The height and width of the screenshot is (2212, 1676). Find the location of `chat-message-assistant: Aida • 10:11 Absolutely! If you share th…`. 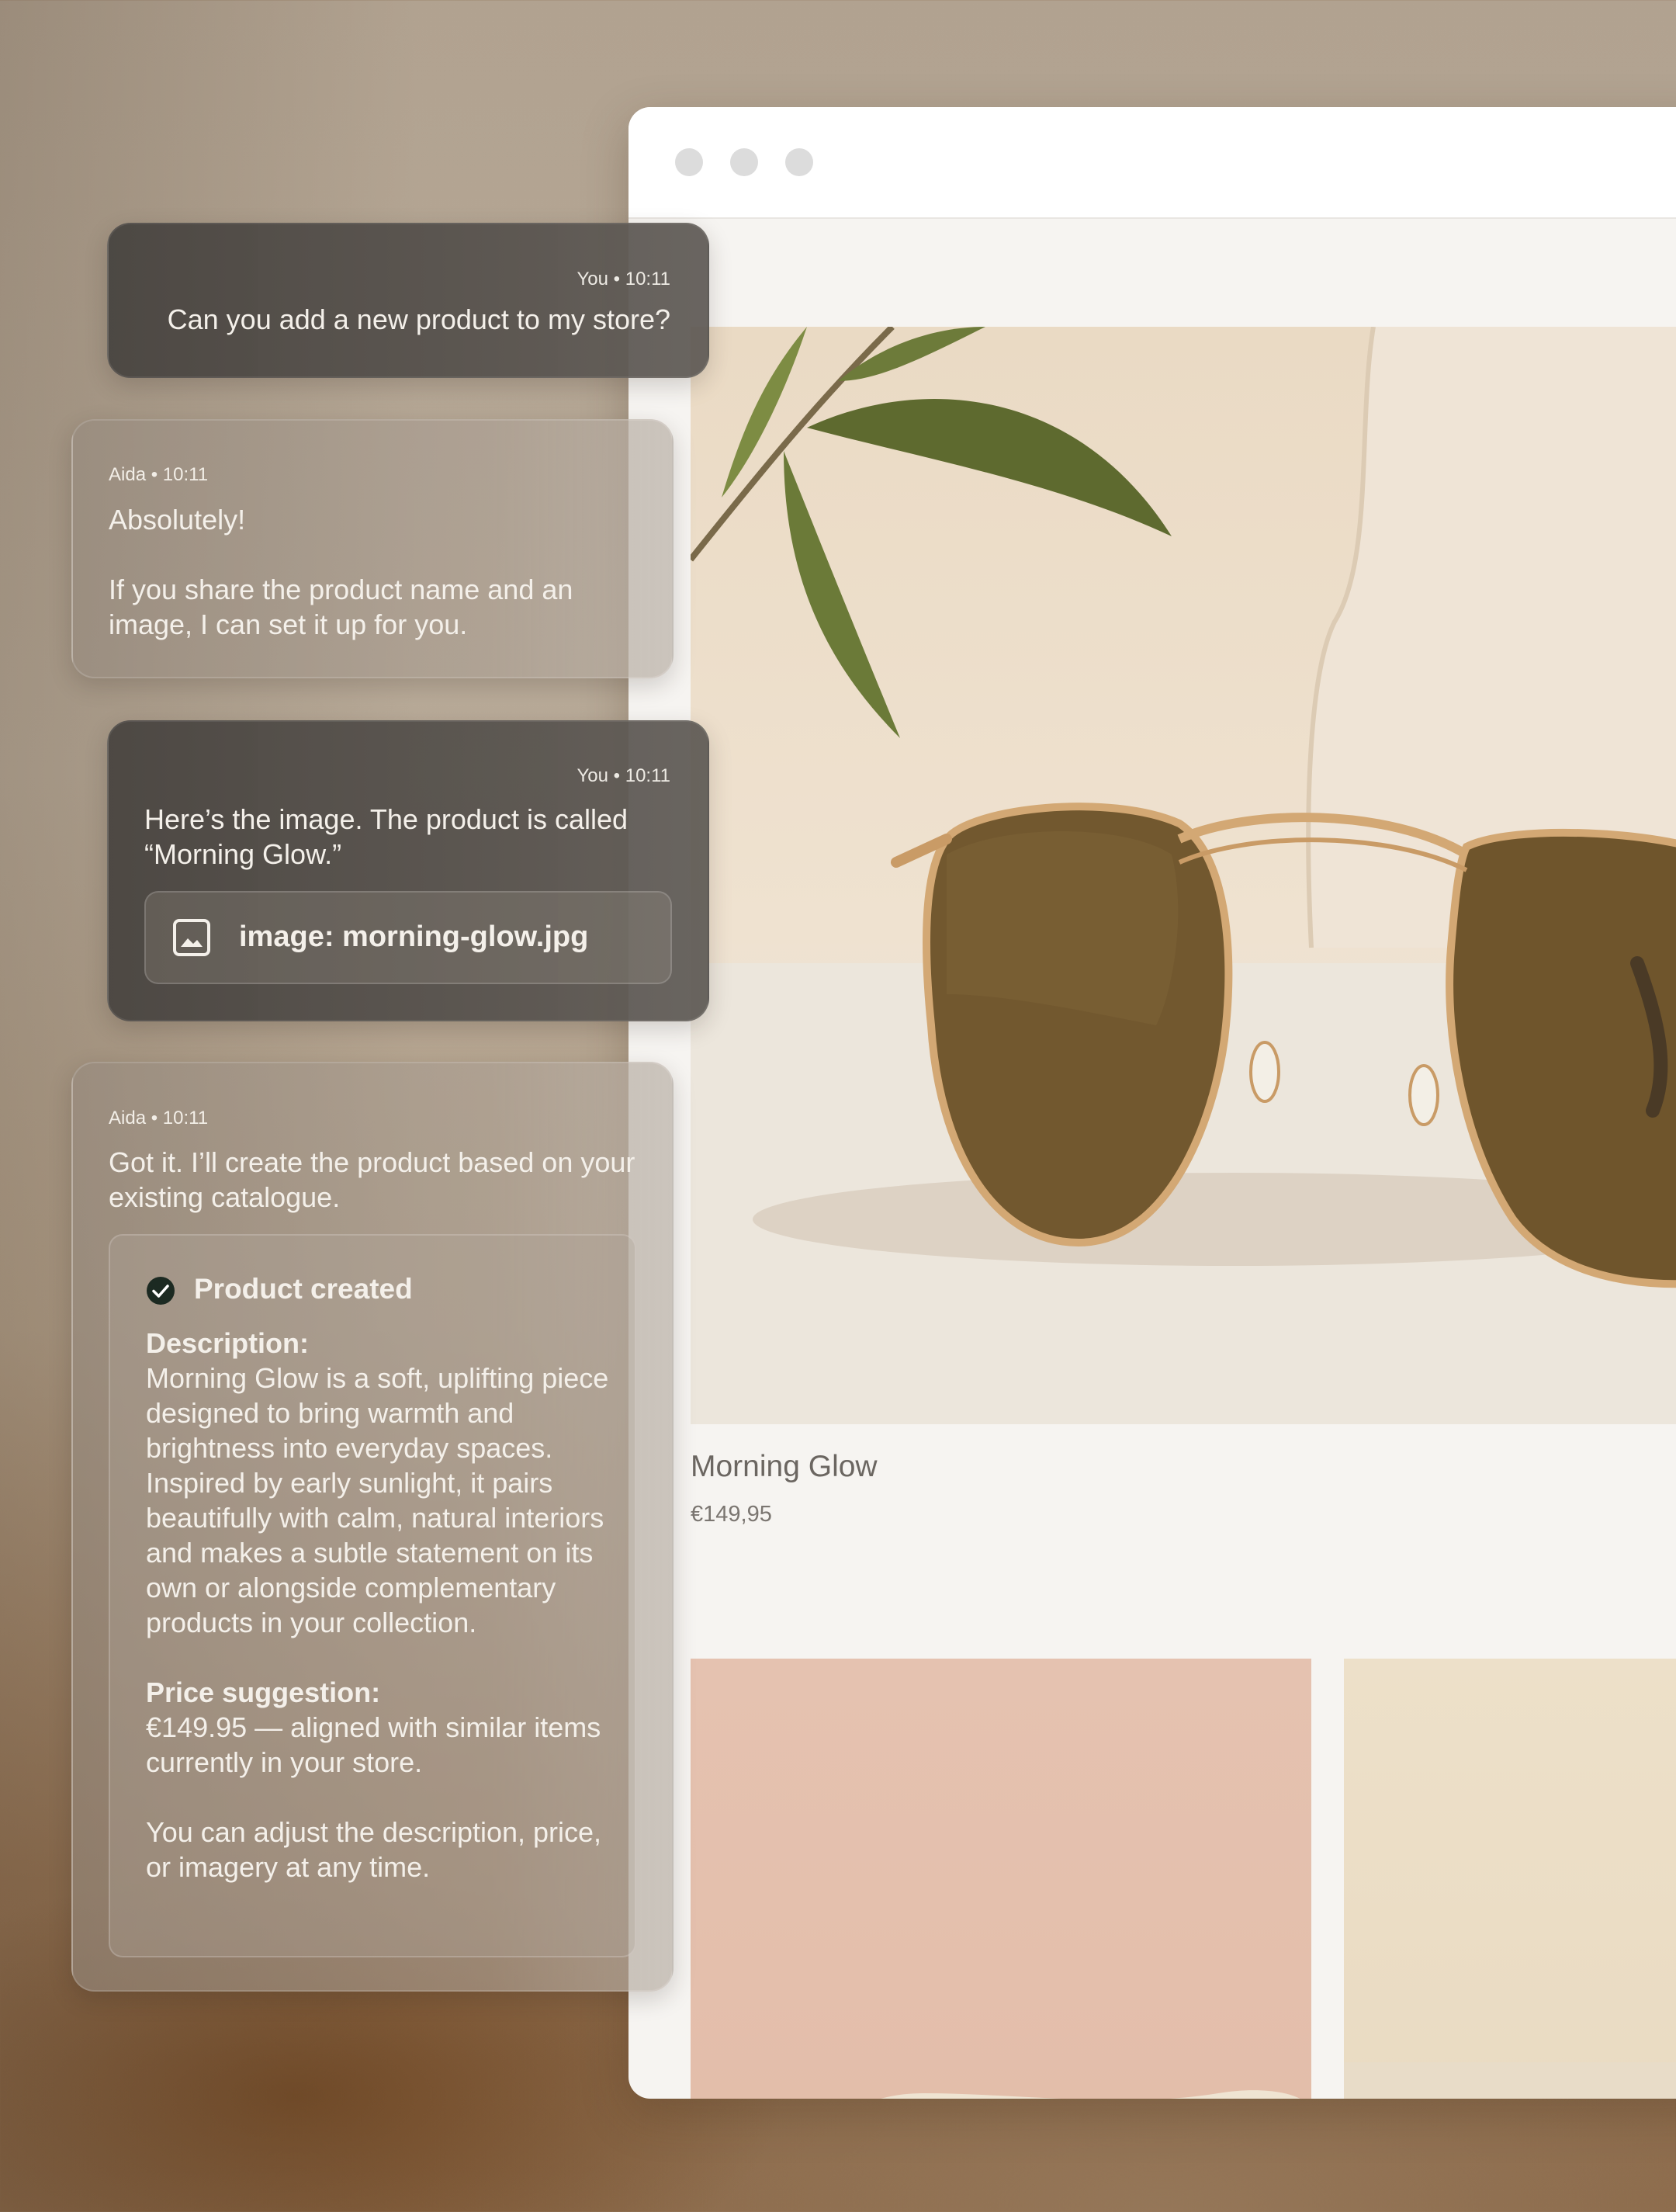

chat-message-assistant: Aida • 10:11 Absolutely! If you share th… is located at coordinates (372, 548).